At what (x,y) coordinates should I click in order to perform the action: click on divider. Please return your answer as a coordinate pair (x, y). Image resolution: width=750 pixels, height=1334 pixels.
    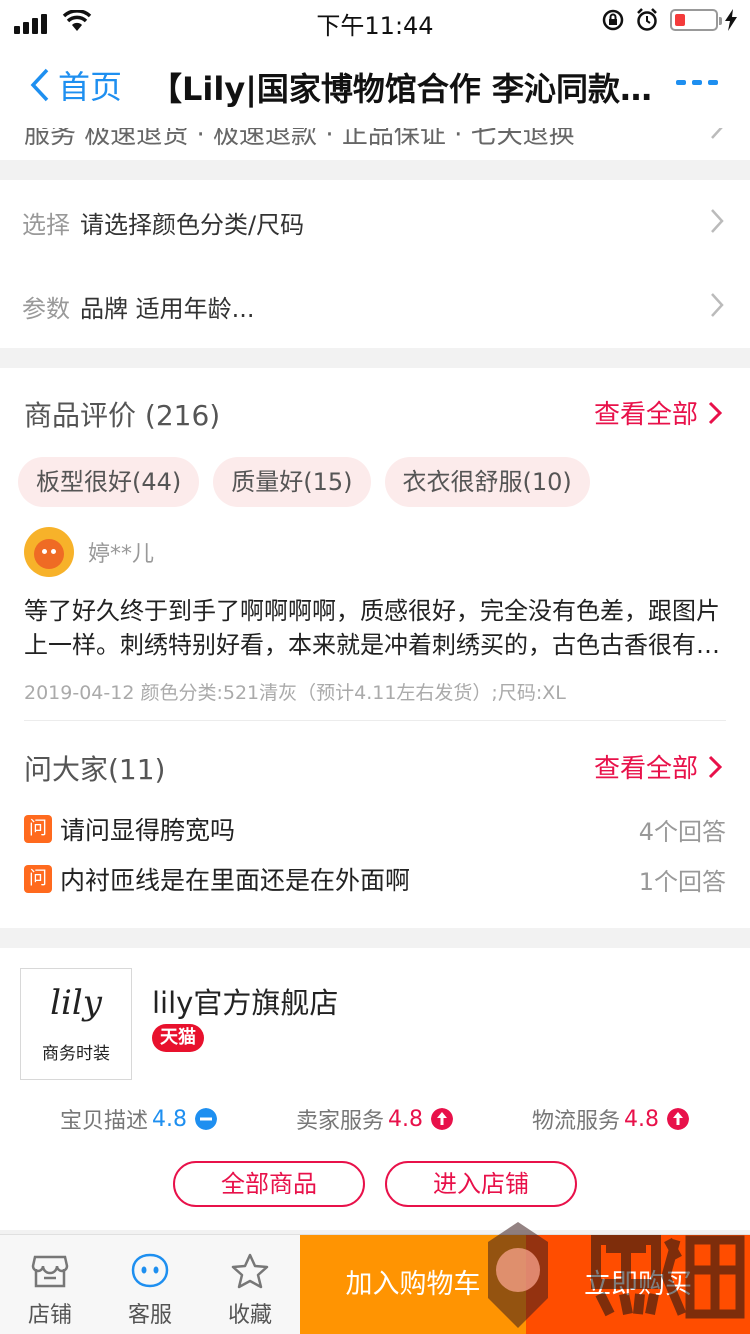
    Looking at the image, I should click on (375, 720).